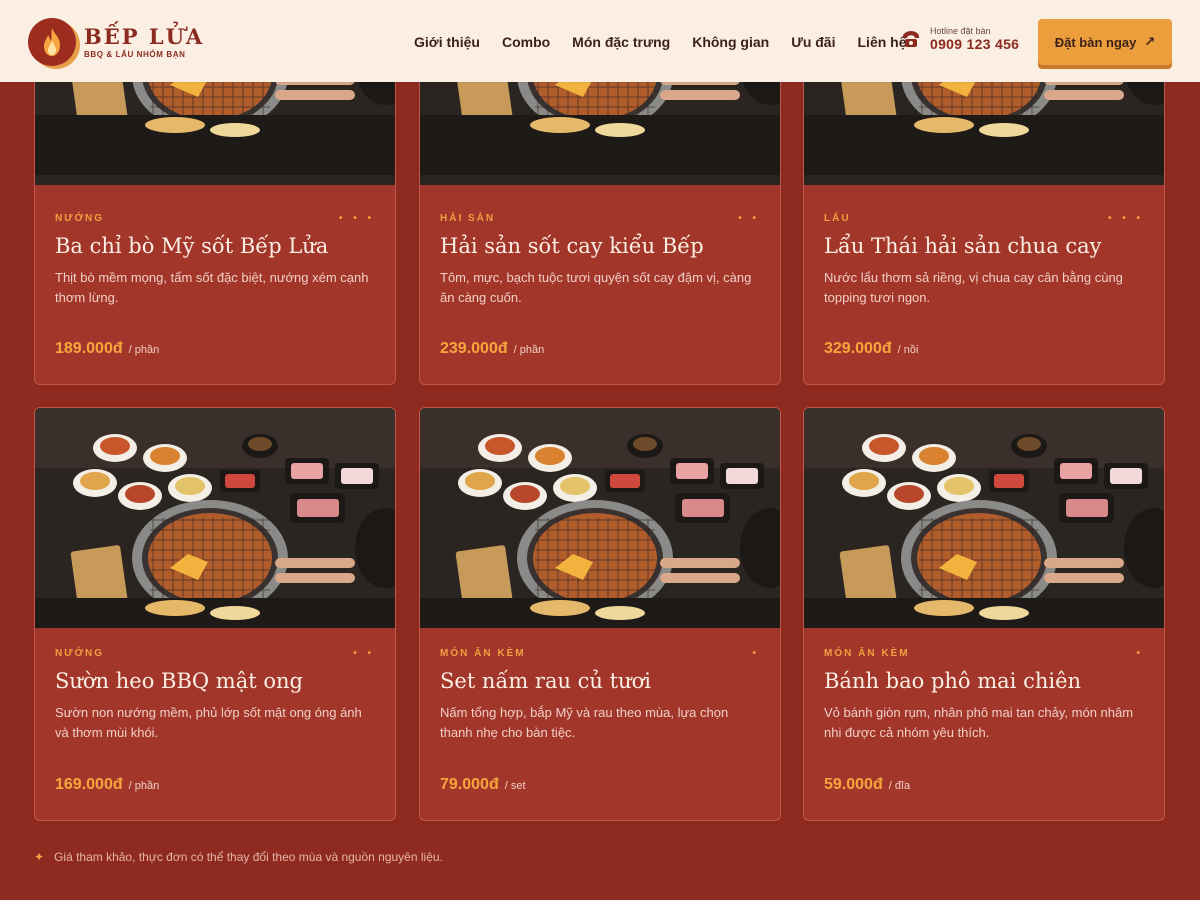 The width and height of the screenshot is (1200, 900). I want to click on menu-card-title: Bánh bao phô mai chiên, so click(953, 681).